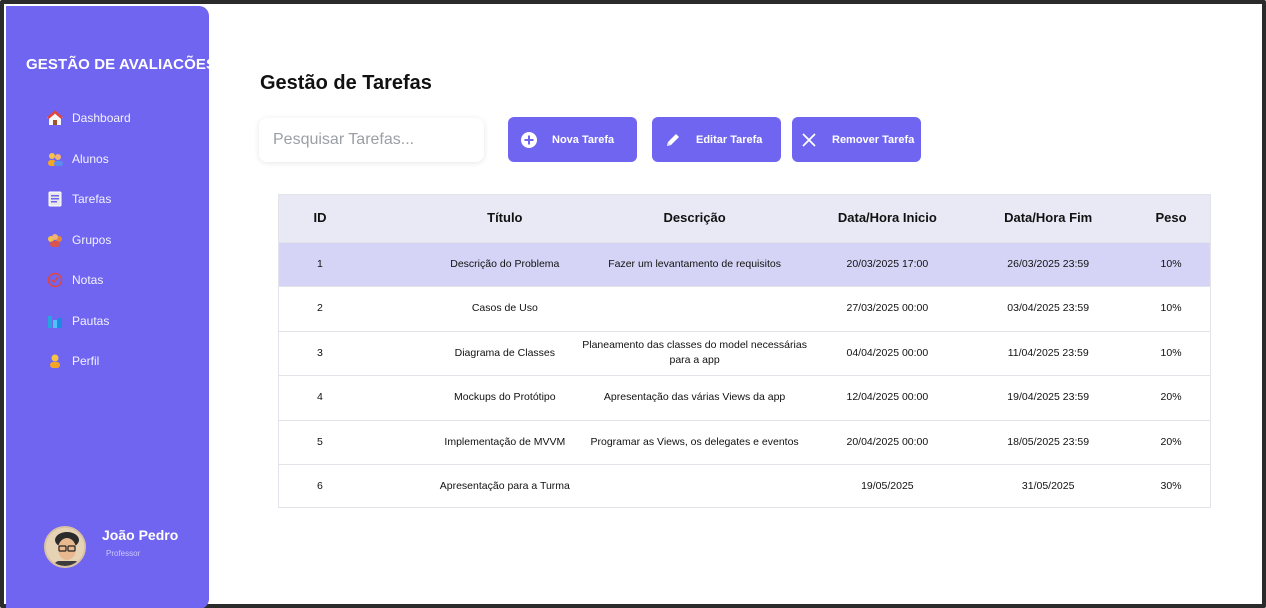  I want to click on cell-end: 03/04/2025 23:59, so click(1048, 308).